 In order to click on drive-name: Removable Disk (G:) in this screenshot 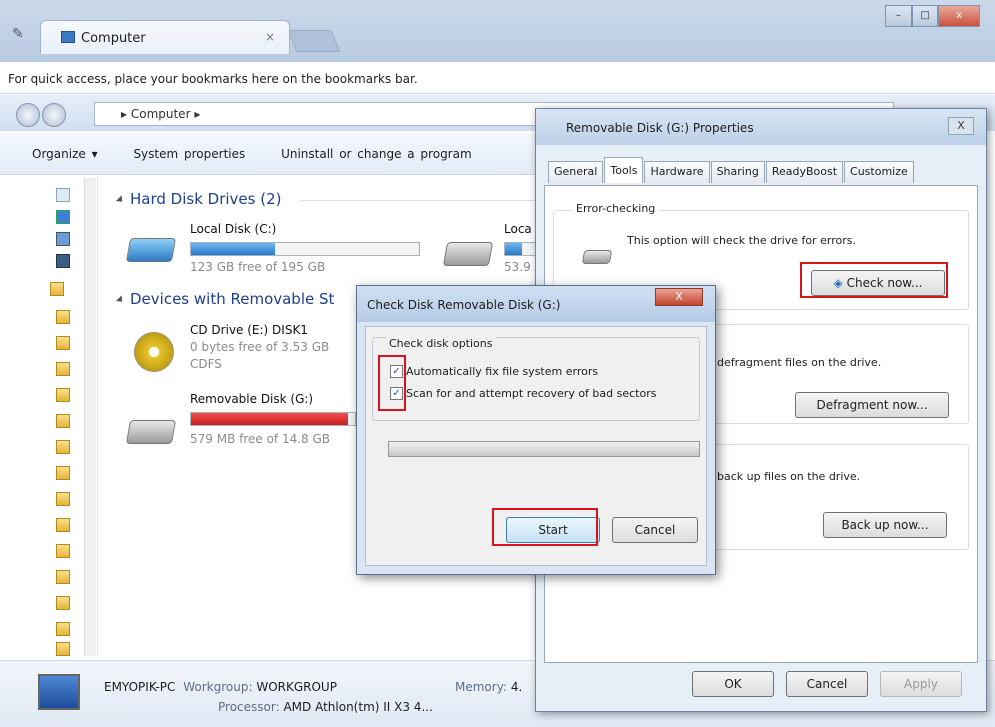, I will do `click(252, 399)`.